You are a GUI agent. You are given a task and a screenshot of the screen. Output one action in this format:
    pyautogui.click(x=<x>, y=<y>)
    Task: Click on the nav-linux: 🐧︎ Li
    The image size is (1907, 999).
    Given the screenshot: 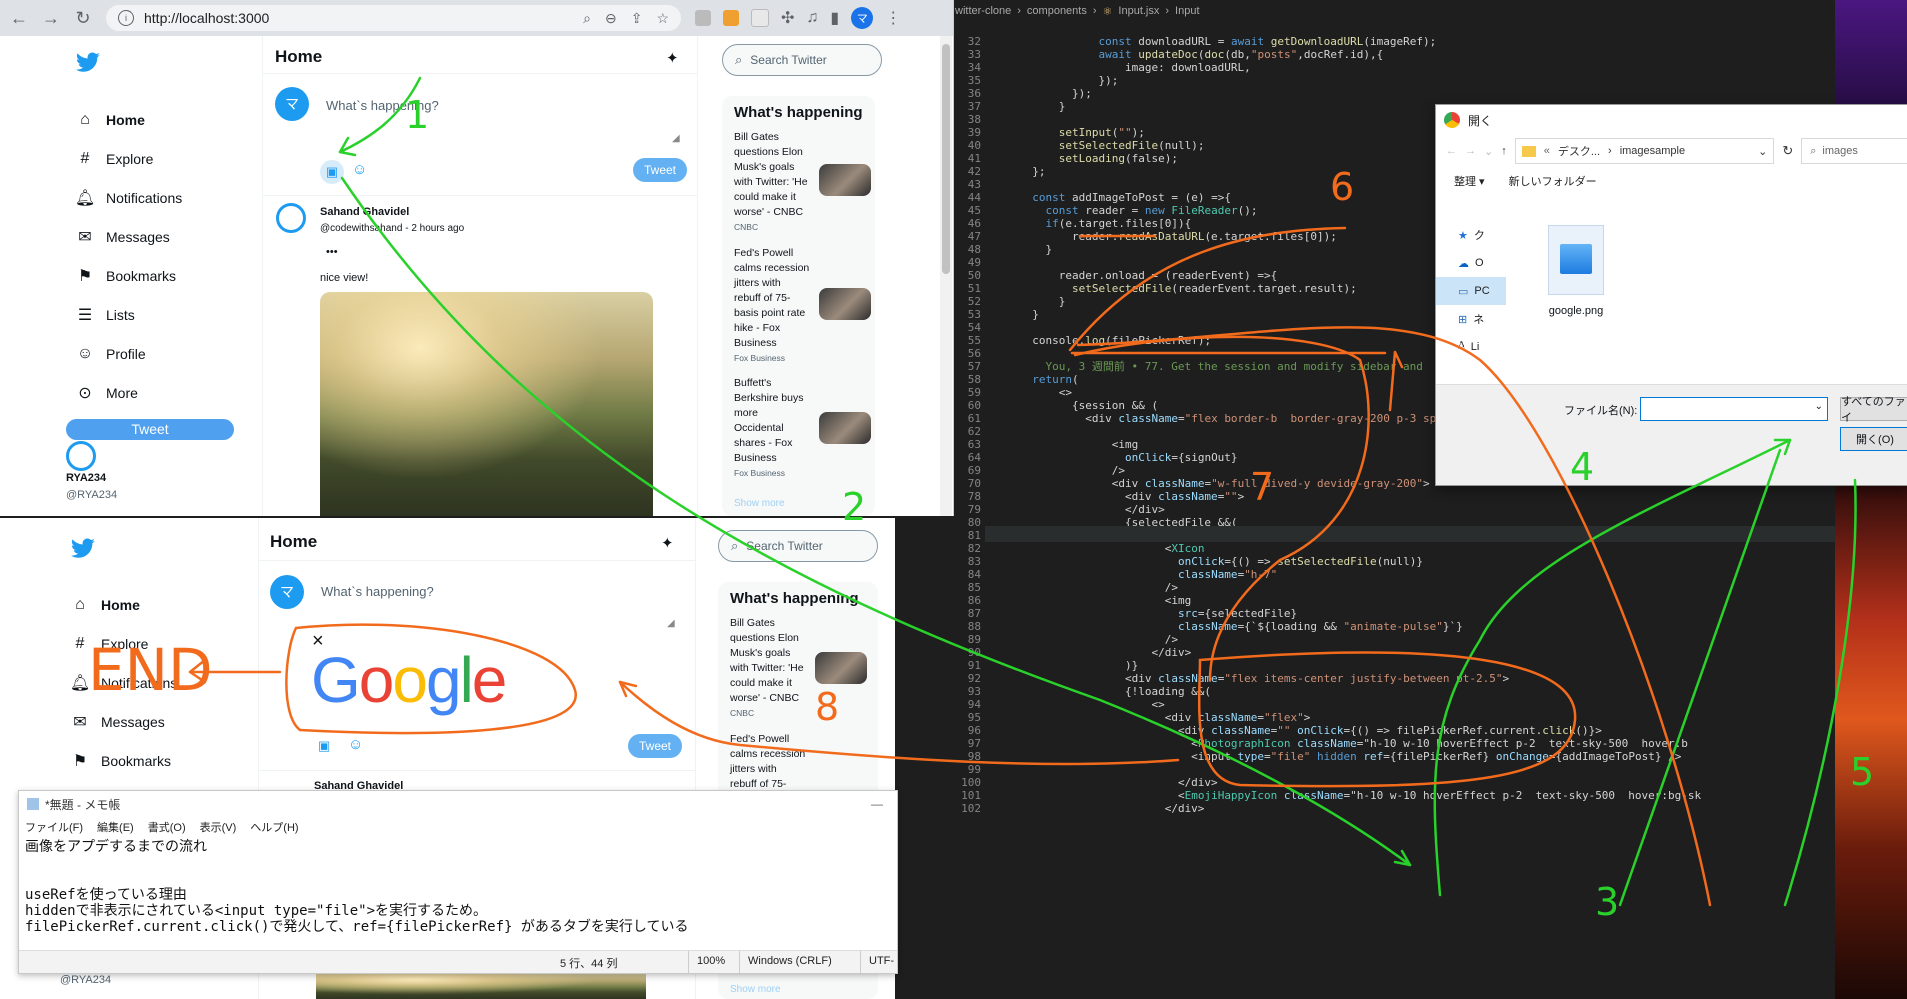 What is the action you would take?
    pyautogui.click(x=1471, y=347)
    